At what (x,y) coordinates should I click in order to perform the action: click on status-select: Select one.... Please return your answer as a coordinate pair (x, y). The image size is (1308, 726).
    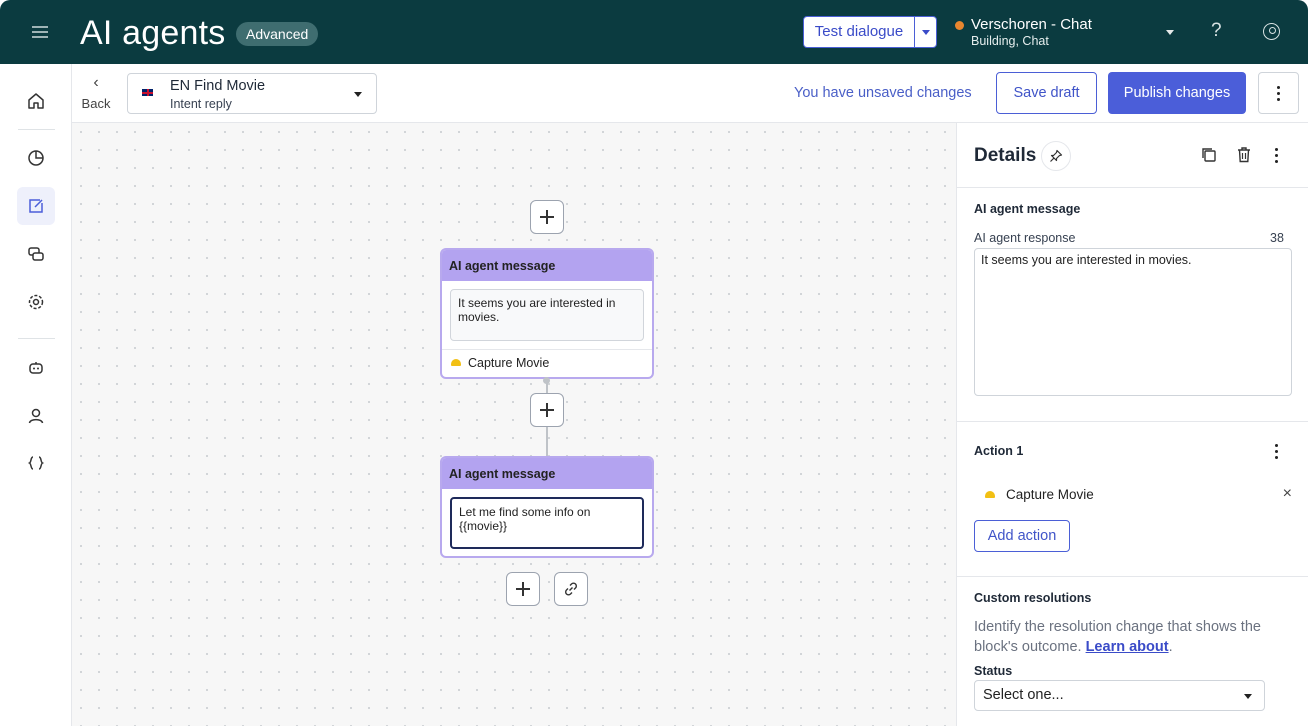
    Looking at the image, I should click on (1119, 695).